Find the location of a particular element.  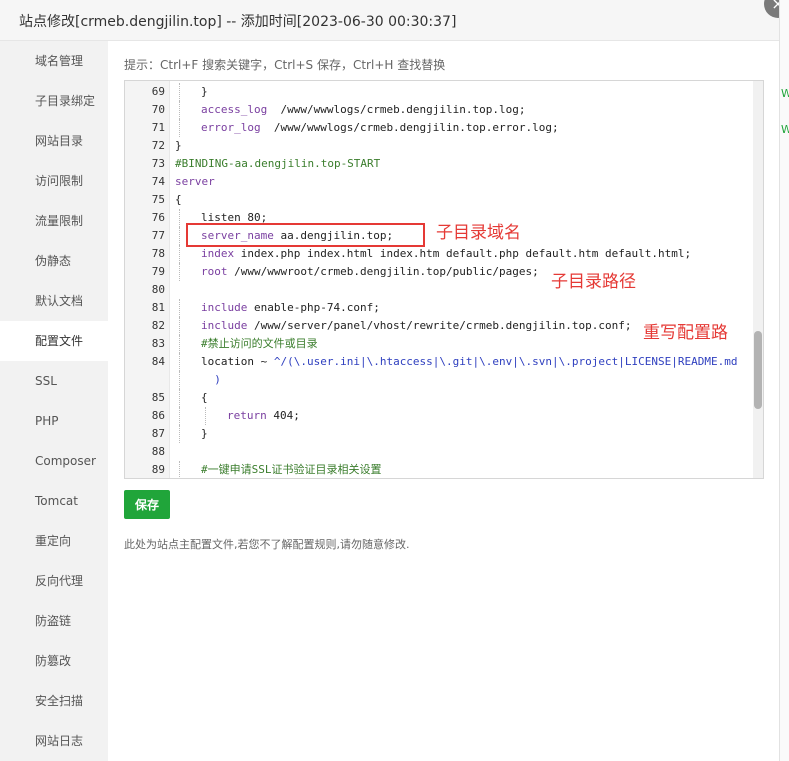

code-line: 72} is located at coordinates (440, 146).